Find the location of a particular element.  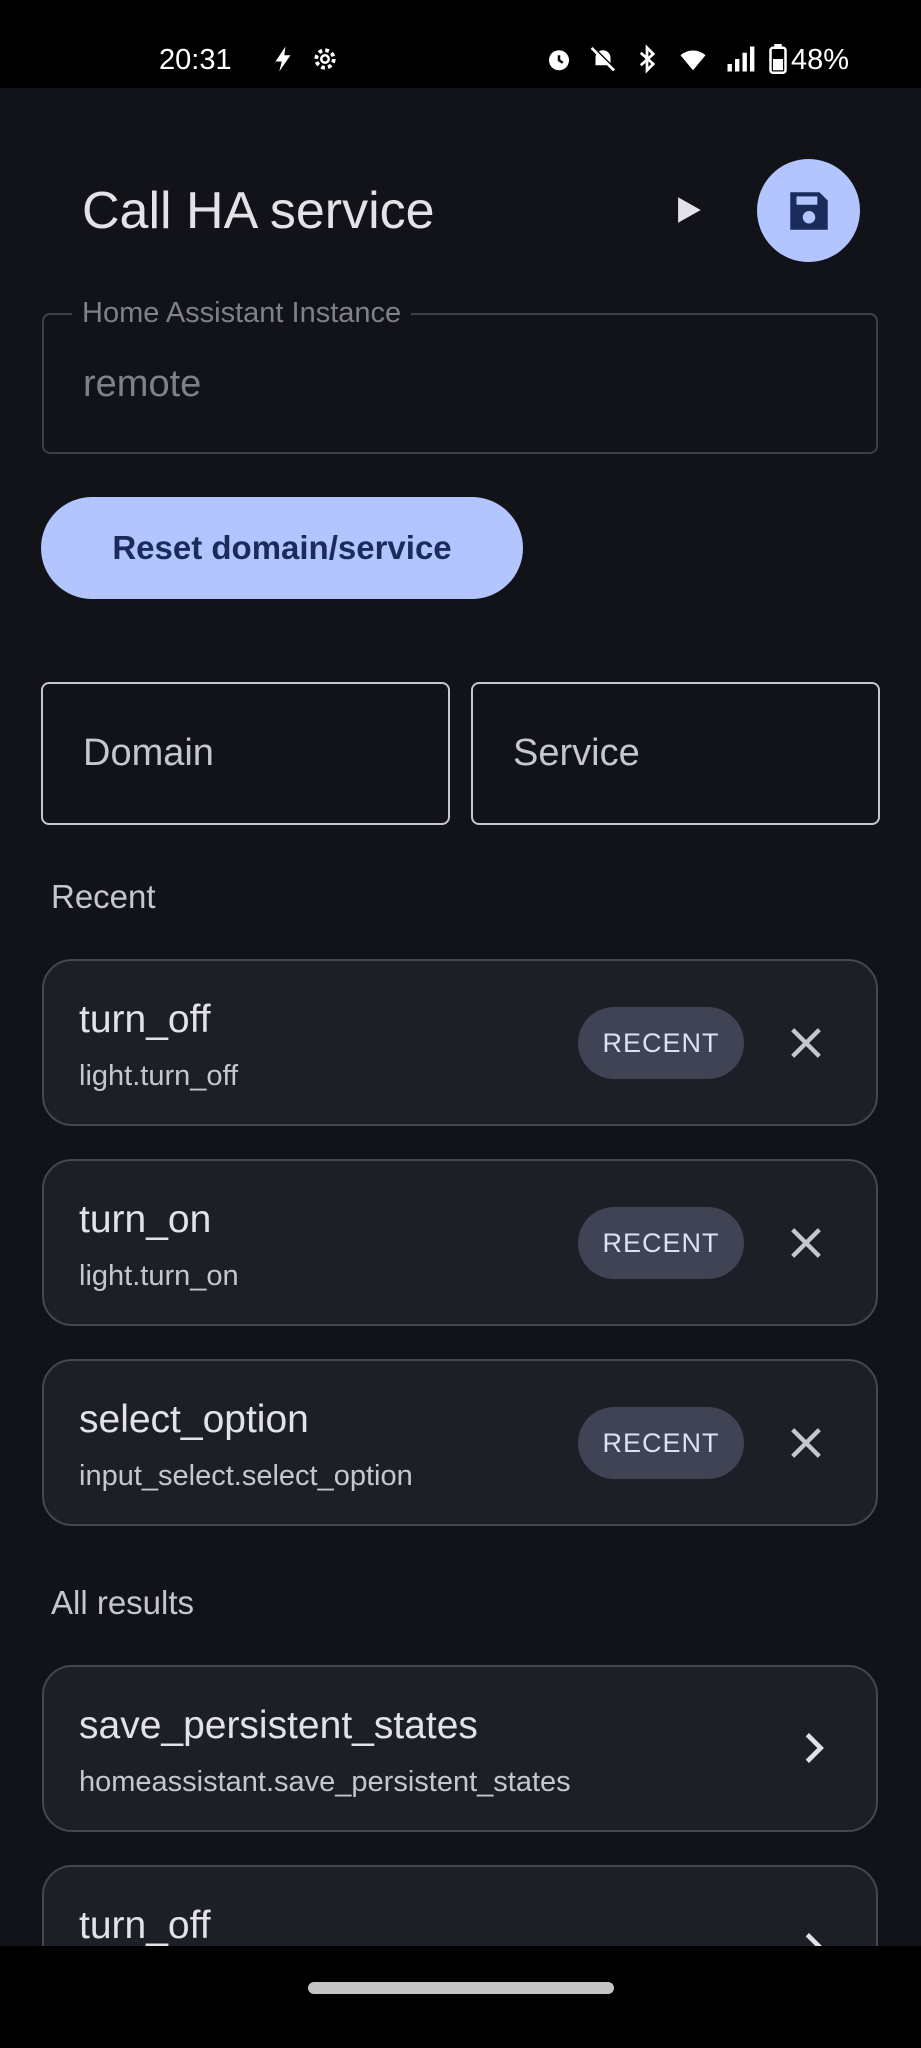

bluetooth-icon is located at coordinates (647, 59).